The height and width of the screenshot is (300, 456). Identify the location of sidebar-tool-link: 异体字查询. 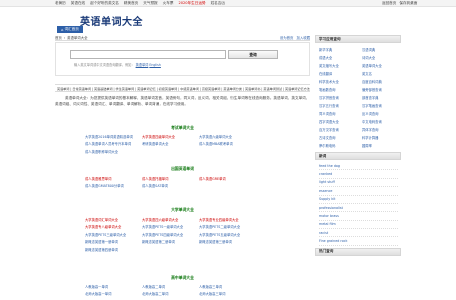
(383, 129).